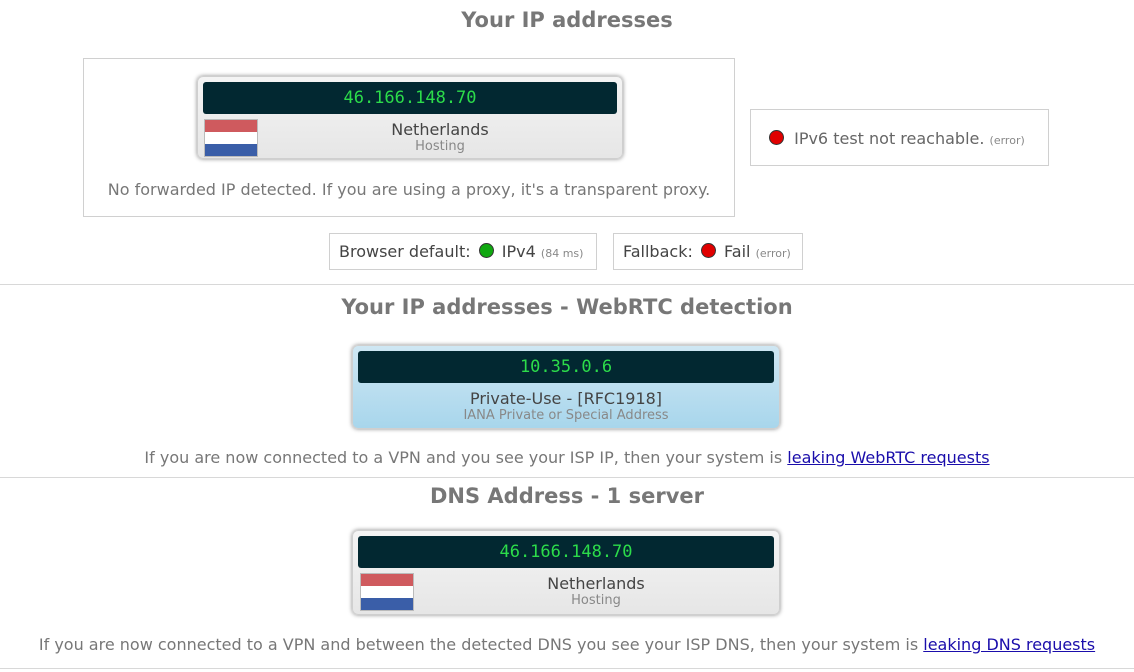  Describe the element at coordinates (567, 307) in the screenshot. I see `section-heading-webrtc: Your IP addresses - WebRTC detection` at that location.